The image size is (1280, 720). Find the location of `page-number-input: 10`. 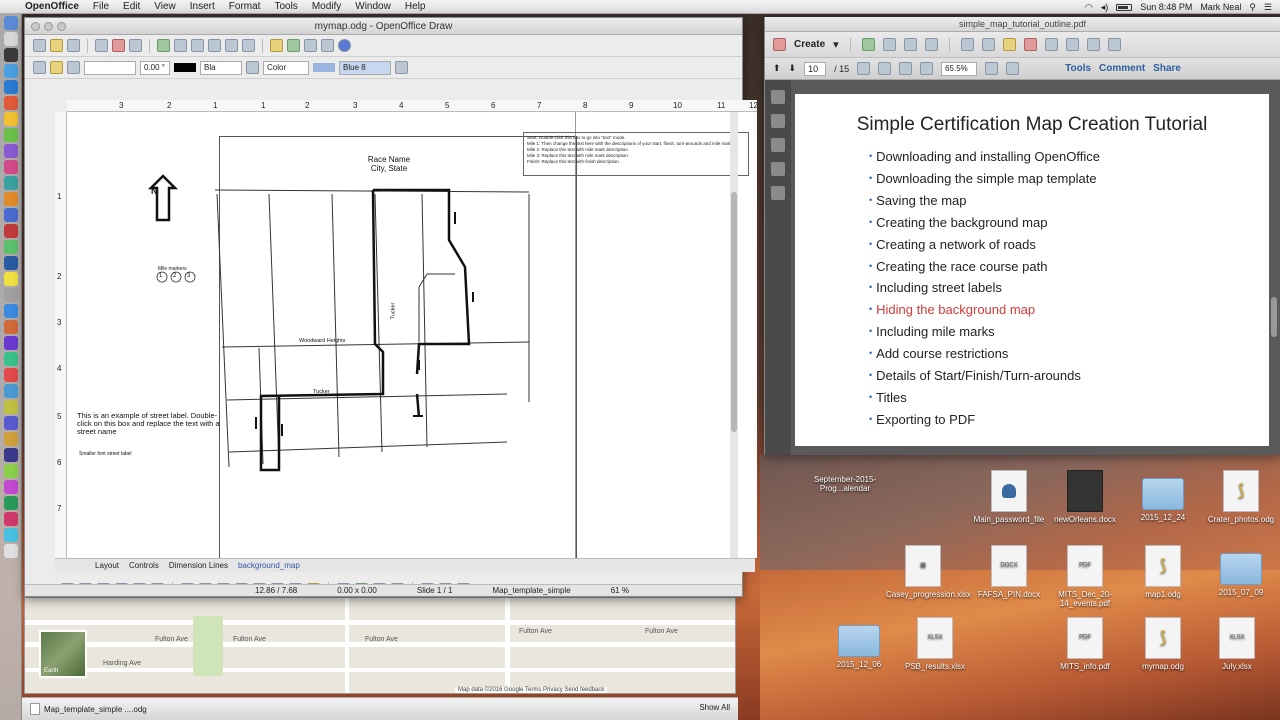

page-number-input: 10 is located at coordinates (815, 68).